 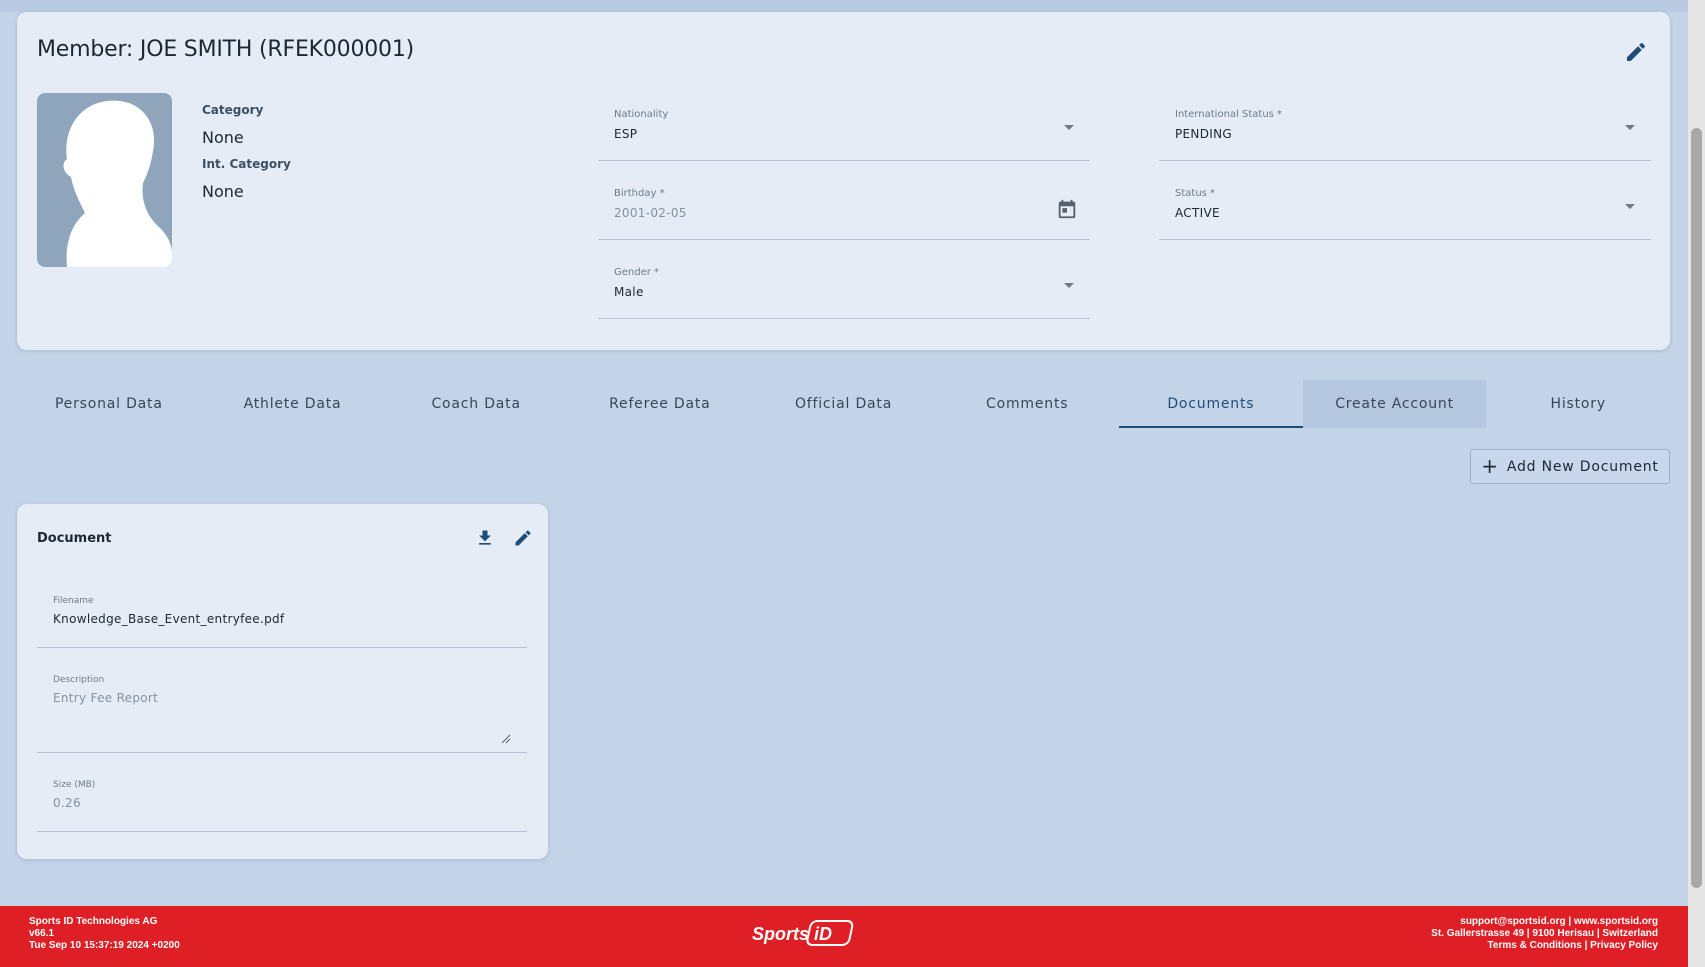 What do you see at coordinates (1405, 129) in the screenshot?
I see `international-status-select: International Status * PENDING` at bounding box center [1405, 129].